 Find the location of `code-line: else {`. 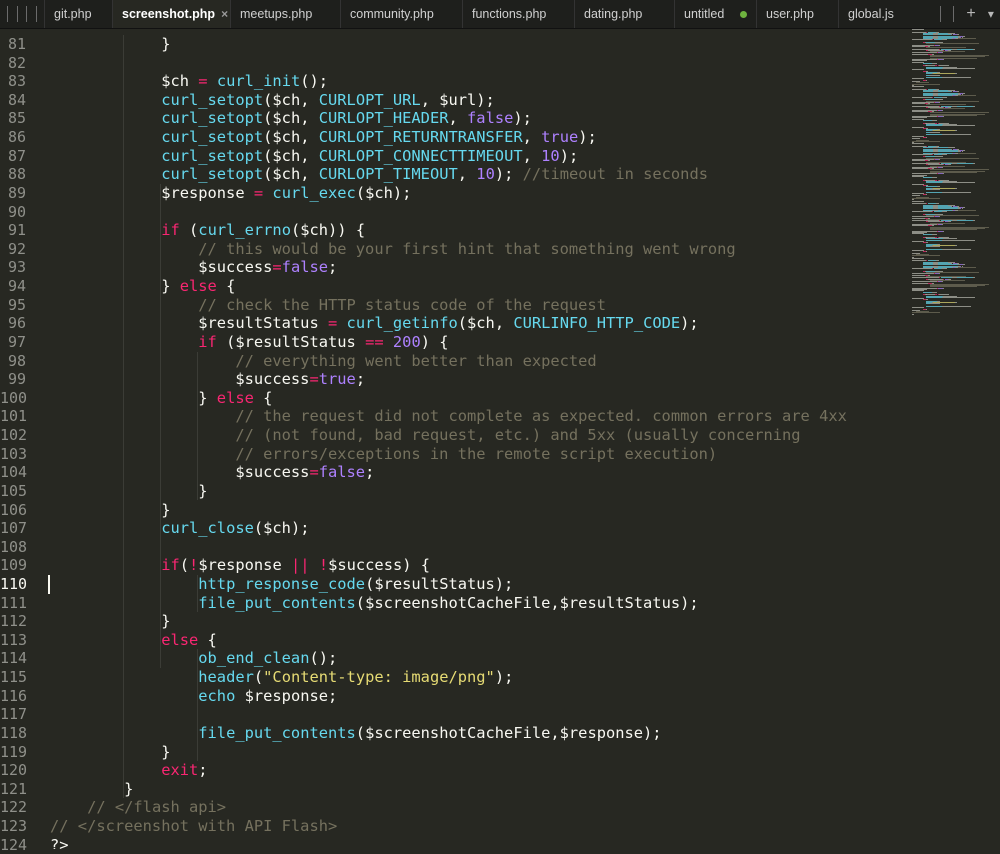

code-line: else { is located at coordinates (133, 640).